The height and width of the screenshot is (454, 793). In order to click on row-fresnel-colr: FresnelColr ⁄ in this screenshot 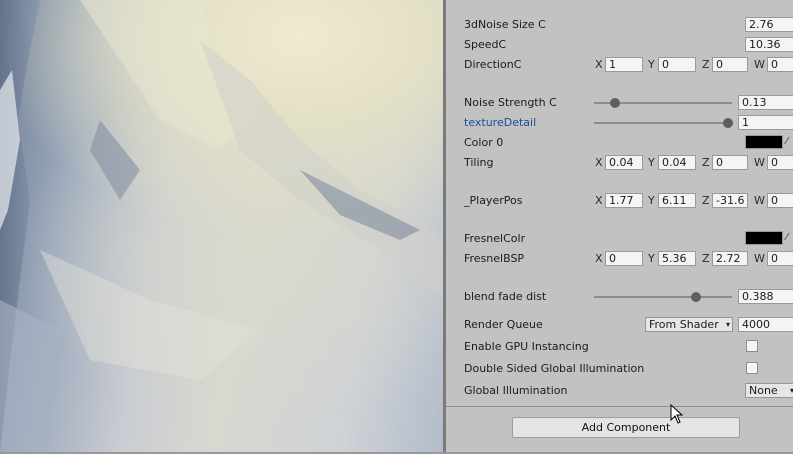, I will do `click(619, 239)`.